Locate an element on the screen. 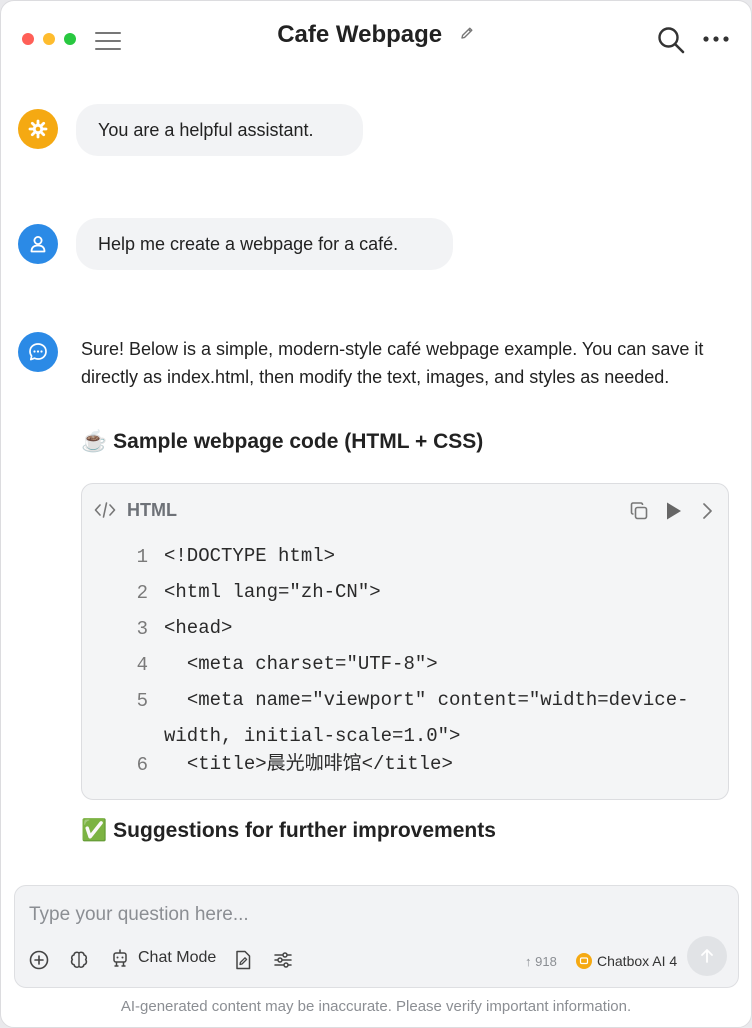 The width and height of the screenshot is (752, 1028). search-icon is located at coordinates (671, 40).